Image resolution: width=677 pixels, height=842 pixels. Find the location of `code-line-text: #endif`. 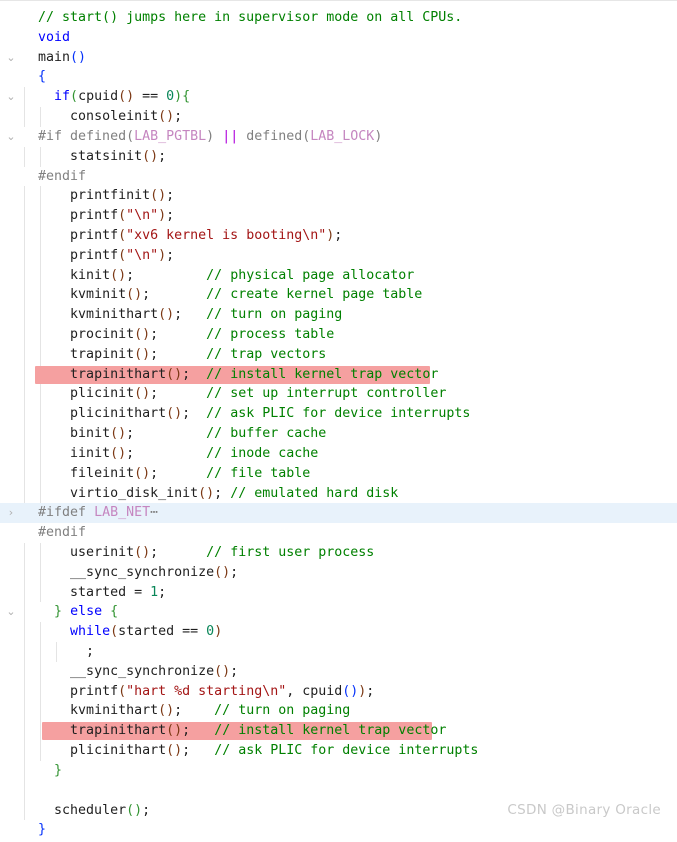

code-line-text: #endif is located at coordinates (54, 533).